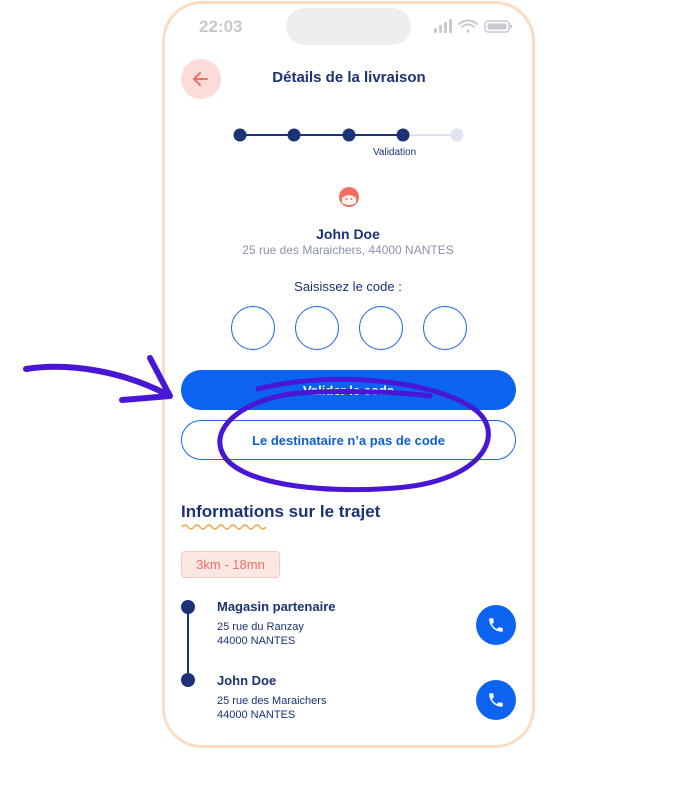 Image resolution: width=697 pixels, height=807 pixels. What do you see at coordinates (443, 26) in the screenshot?
I see `signal-icon` at bounding box center [443, 26].